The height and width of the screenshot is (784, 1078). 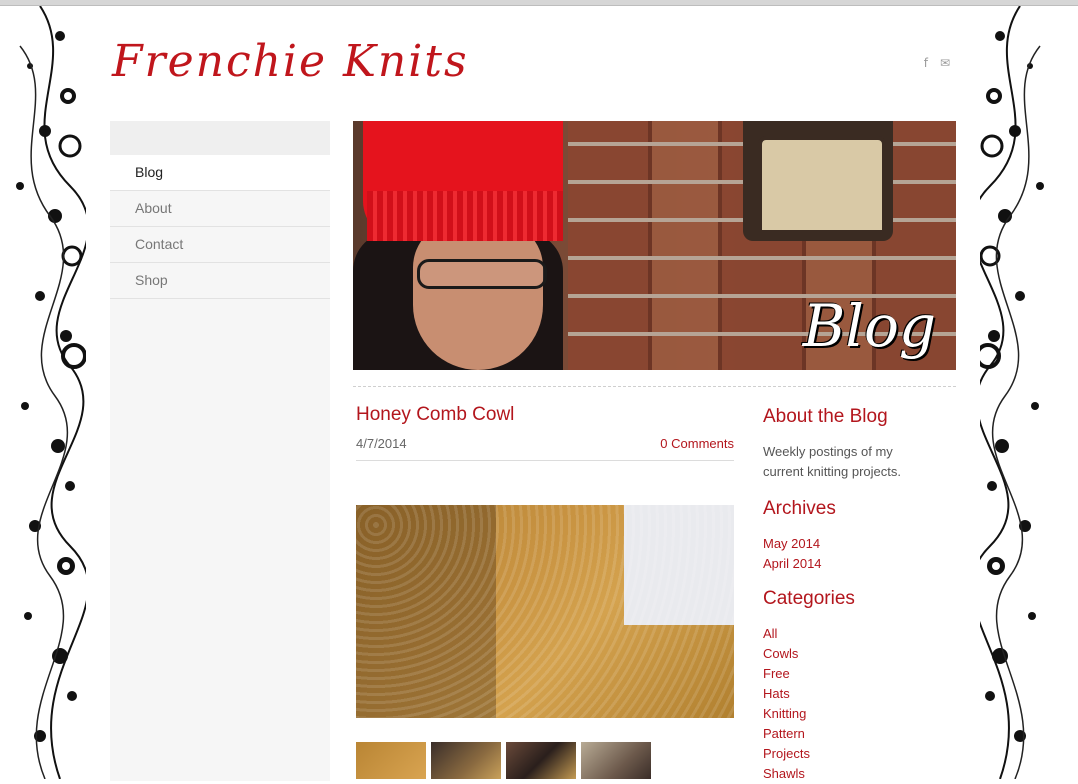 I want to click on post-comments-link: 0 Comments, so click(x=697, y=443).